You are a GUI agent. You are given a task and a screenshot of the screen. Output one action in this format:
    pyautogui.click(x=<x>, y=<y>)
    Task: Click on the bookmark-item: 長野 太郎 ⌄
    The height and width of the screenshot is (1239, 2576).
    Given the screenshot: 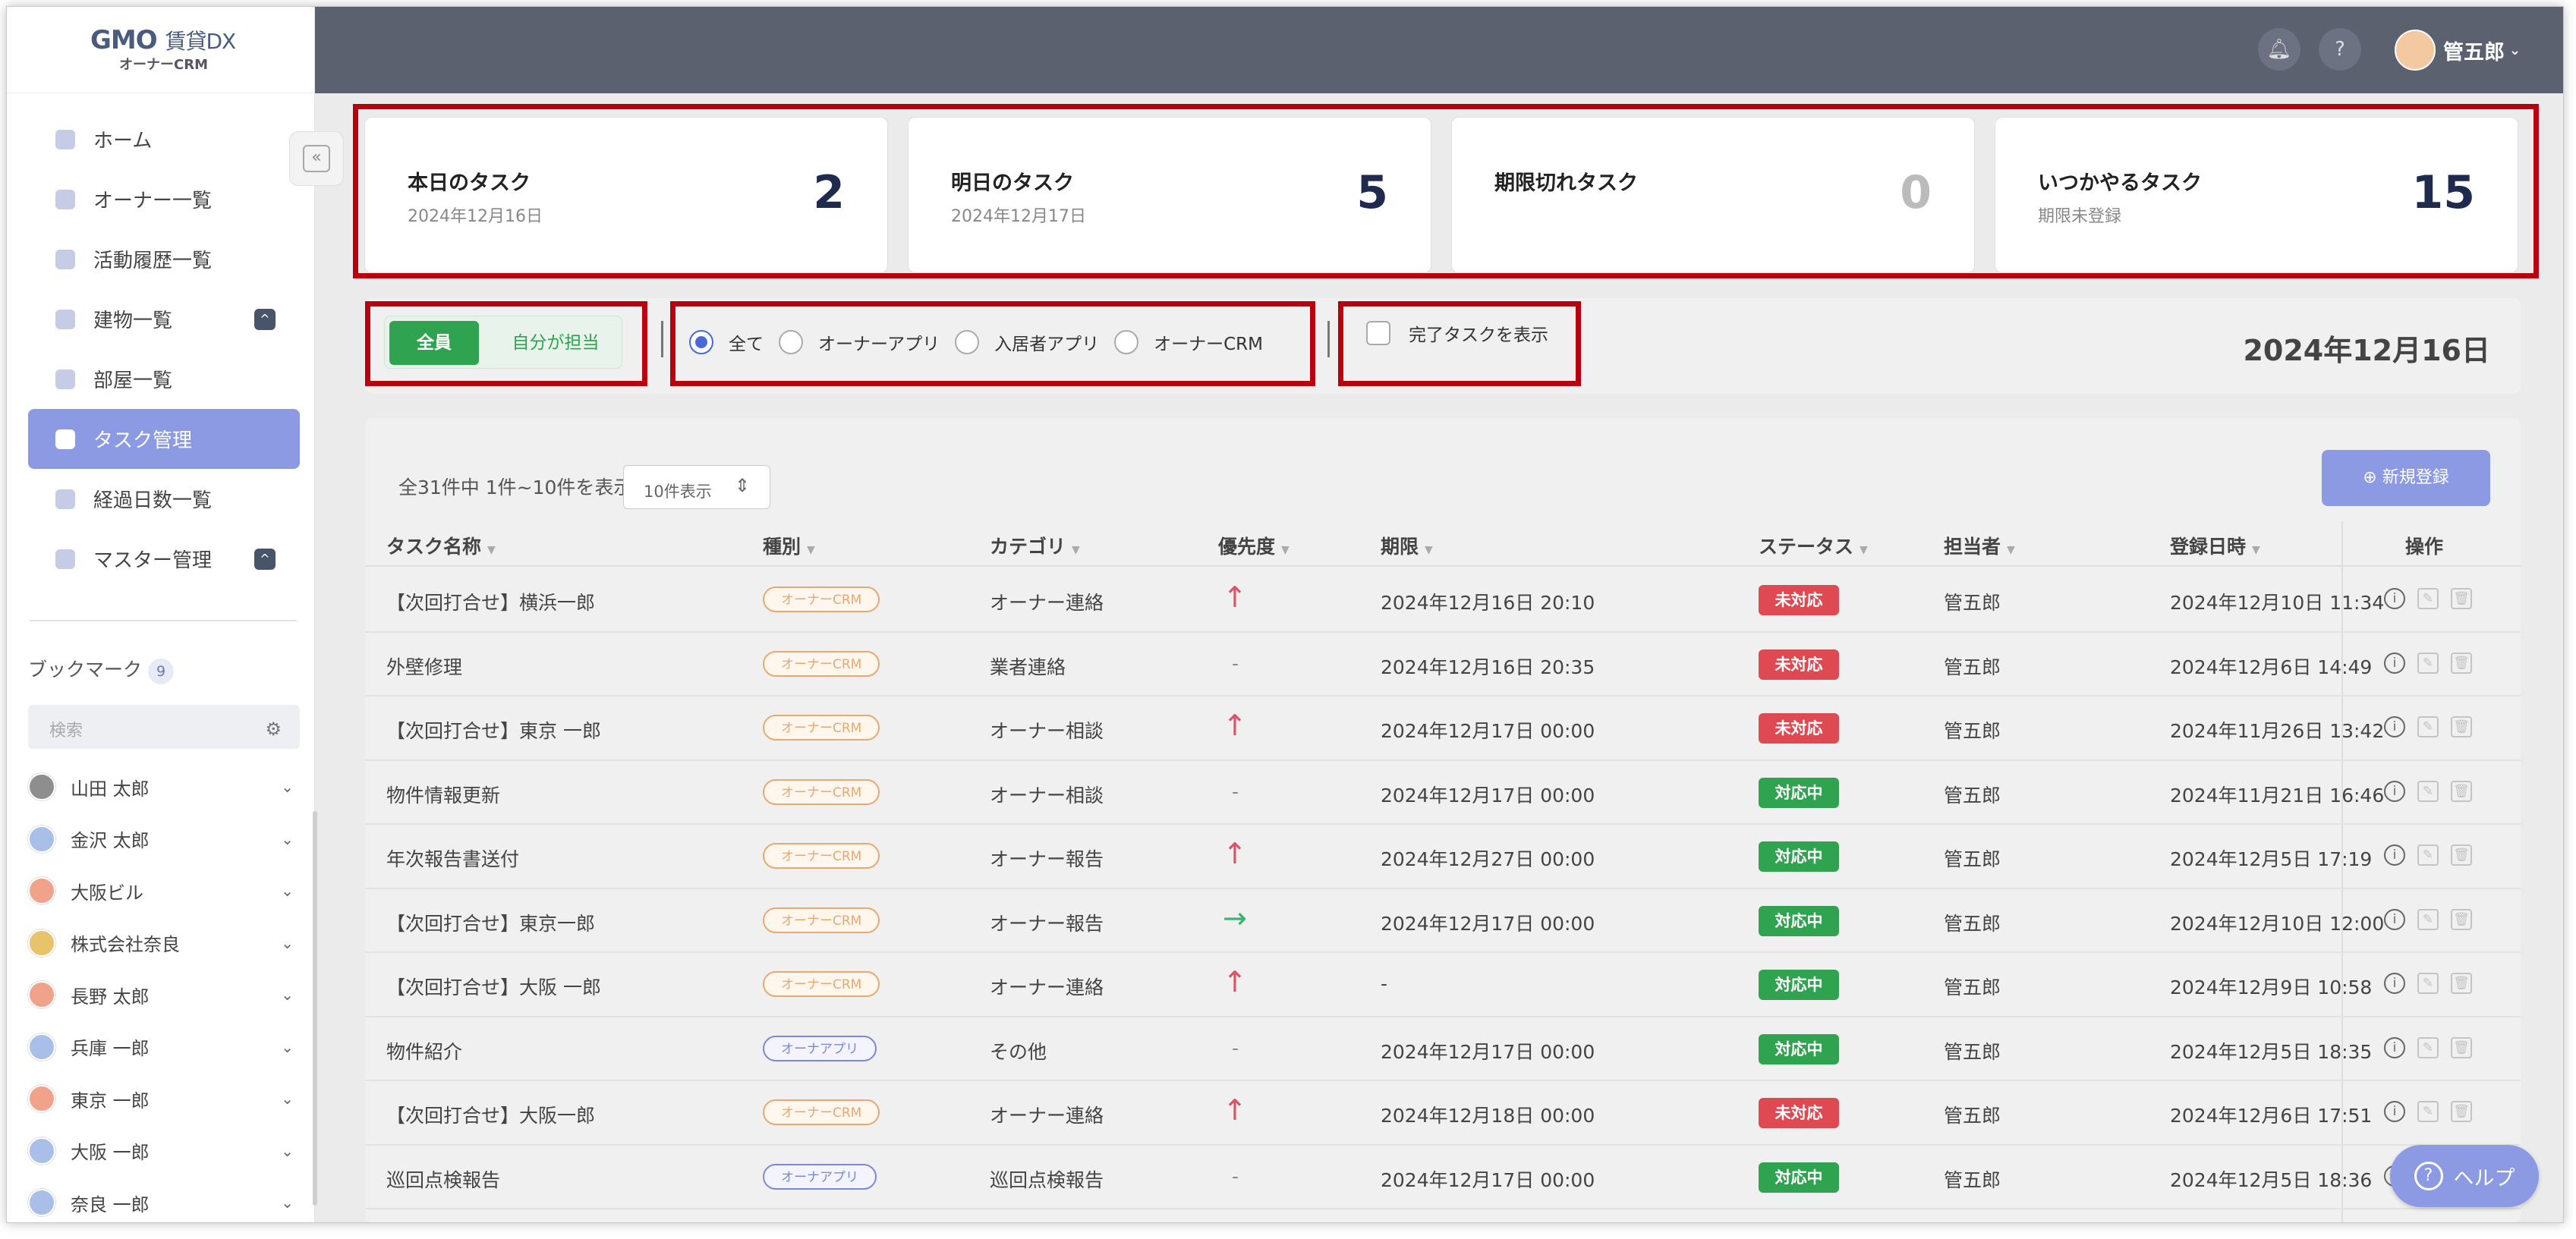 What is the action you would take?
    pyautogui.click(x=164, y=995)
    